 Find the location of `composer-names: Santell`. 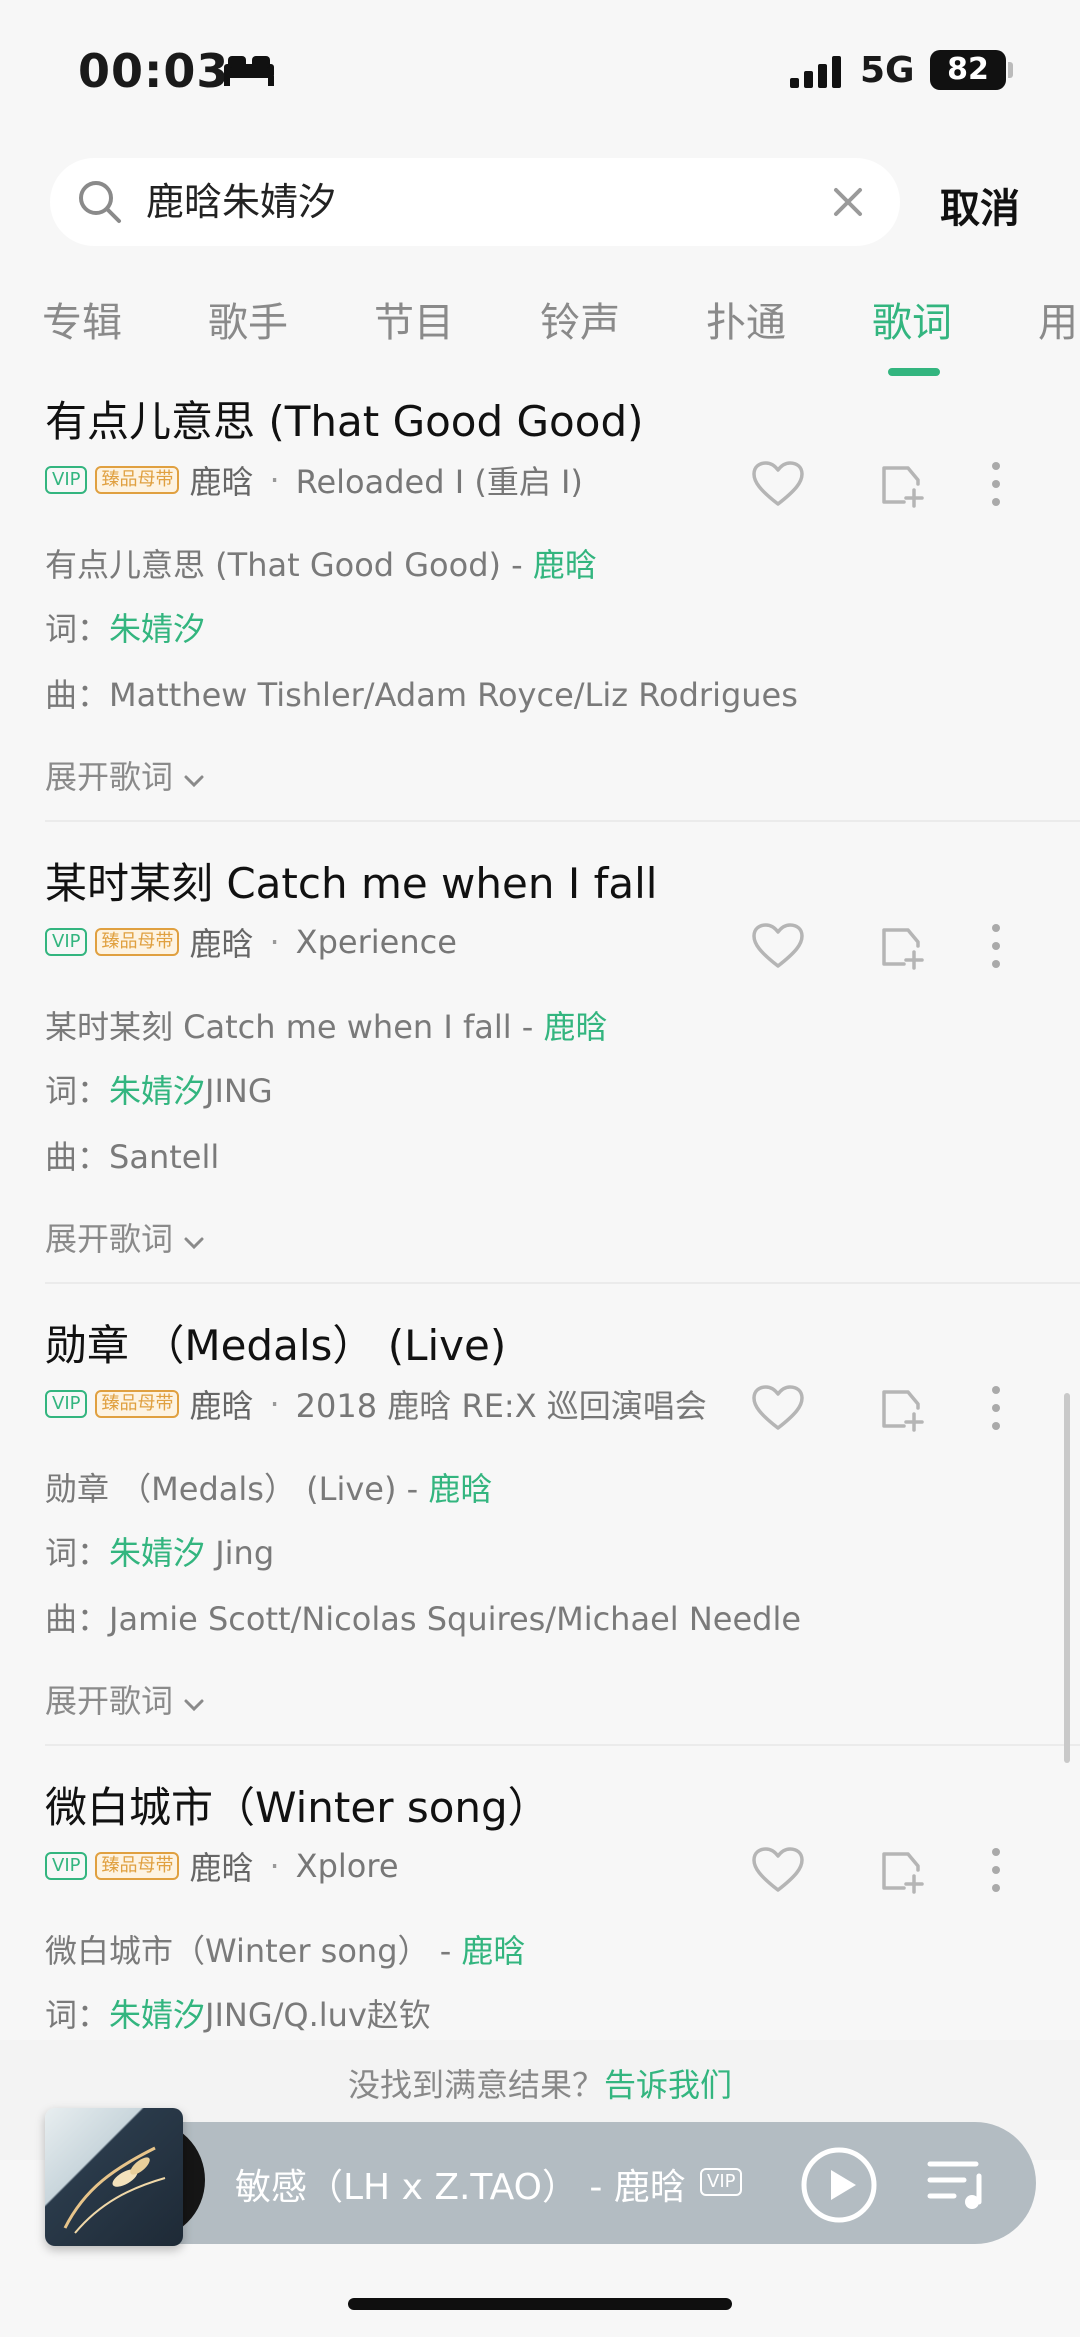

composer-names: Santell is located at coordinates (164, 1157).